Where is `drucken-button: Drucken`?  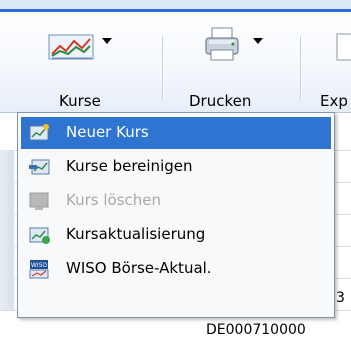
drucken-button: Drucken is located at coordinates (235, 62).